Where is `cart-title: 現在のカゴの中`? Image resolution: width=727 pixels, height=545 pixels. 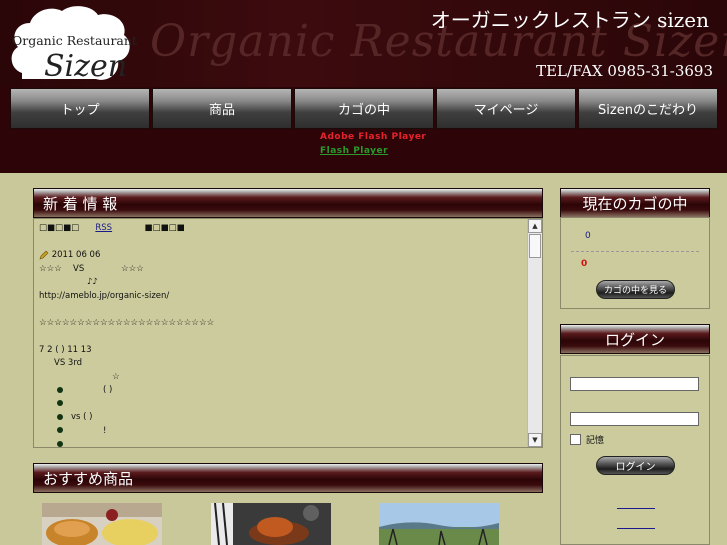 cart-title: 現在のカゴの中 is located at coordinates (635, 203).